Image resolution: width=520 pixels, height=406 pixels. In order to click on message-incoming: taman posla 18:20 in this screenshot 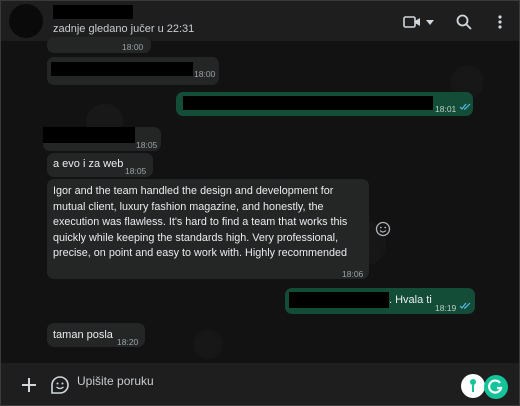, I will do `click(96, 335)`.